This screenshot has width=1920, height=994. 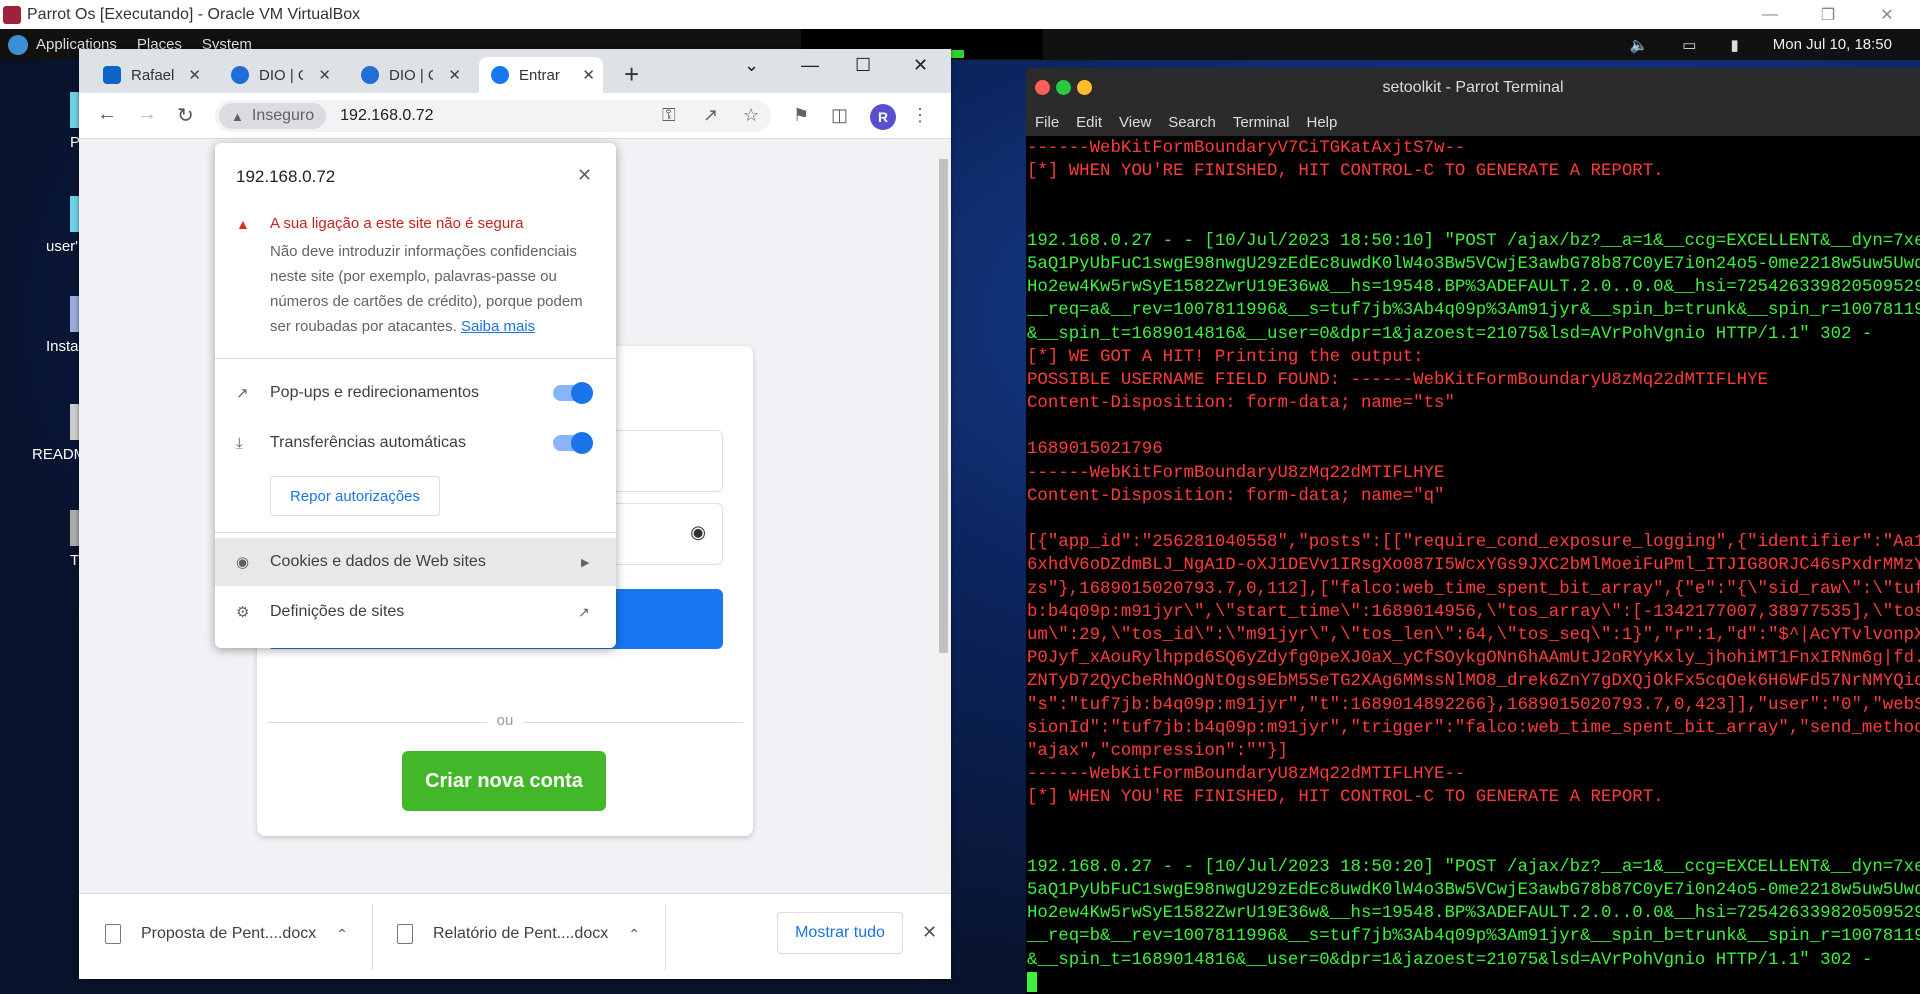 I want to click on security-chip: ▲ Inseguro, so click(x=273, y=116).